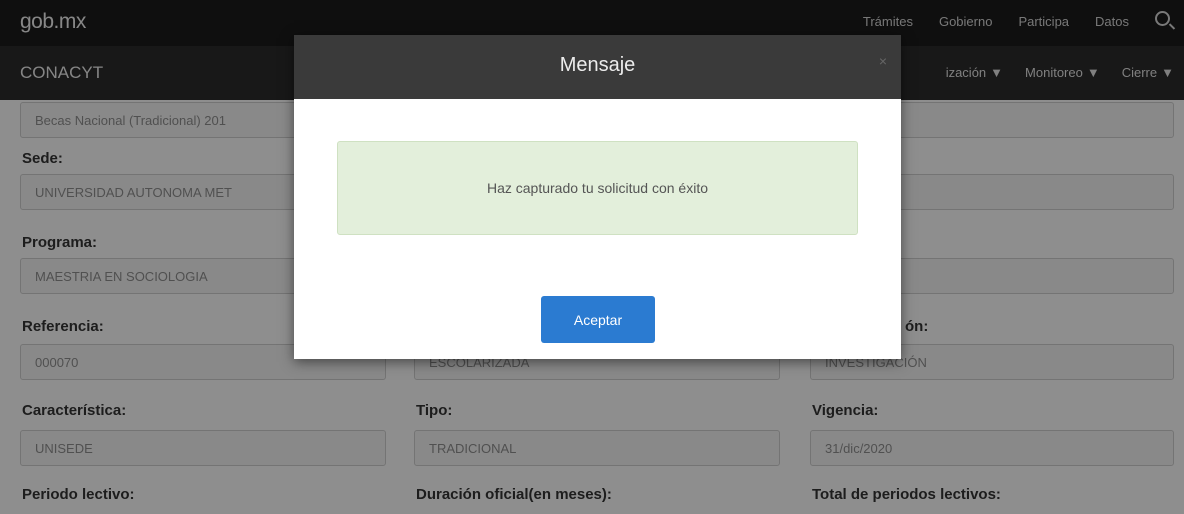 The width and height of the screenshot is (1184, 514). I want to click on dialog-title: Mensaje, so click(597, 65).